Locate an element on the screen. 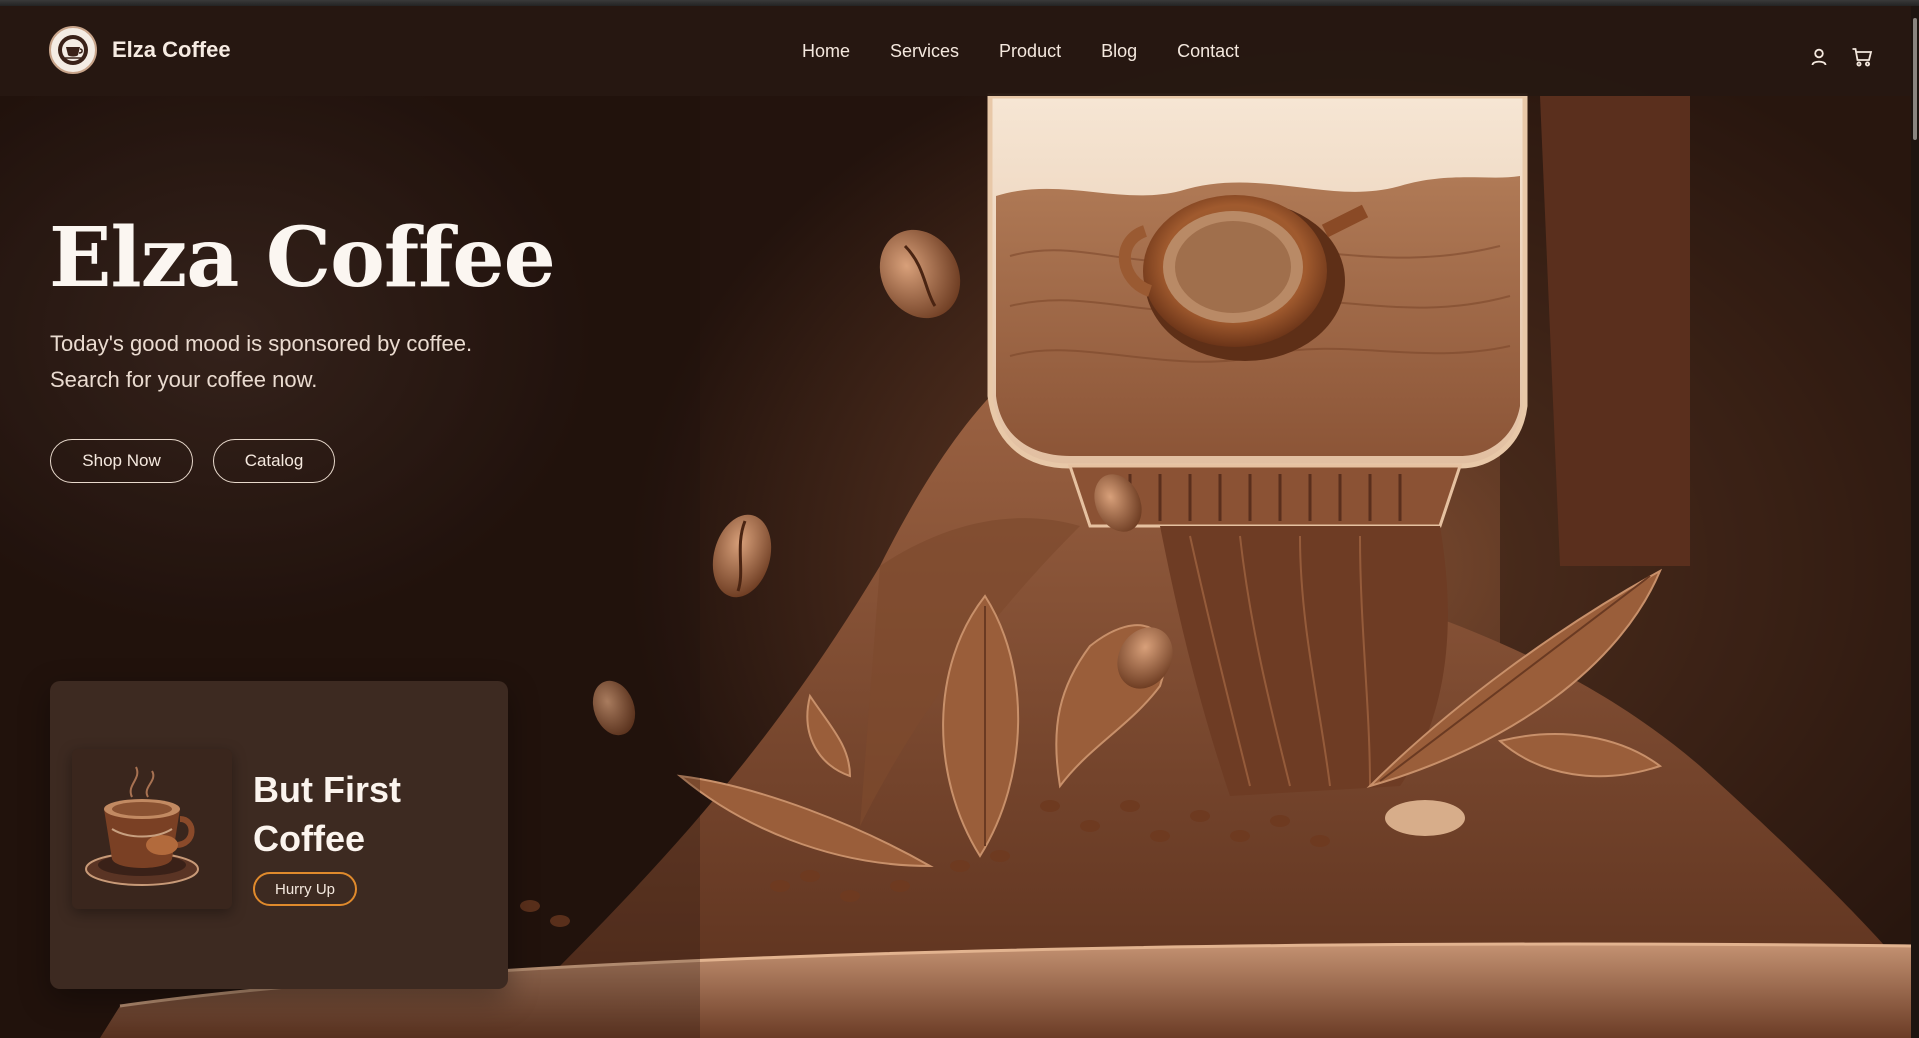 This screenshot has width=1919, height=1038. hero-buttons: Shop Now Catalog is located at coordinates (192, 461).